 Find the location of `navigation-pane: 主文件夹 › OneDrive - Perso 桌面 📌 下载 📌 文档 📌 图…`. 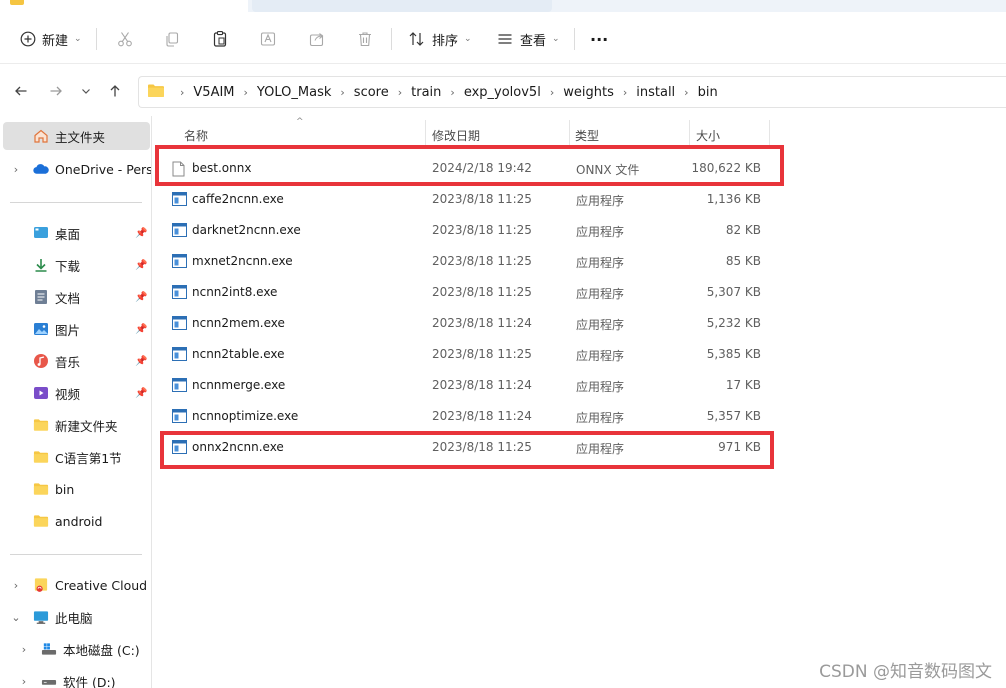

navigation-pane: 主文件夹 › OneDrive - Perso 桌面 📌 下载 📌 文档 📌 图… is located at coordinates (76, 402).